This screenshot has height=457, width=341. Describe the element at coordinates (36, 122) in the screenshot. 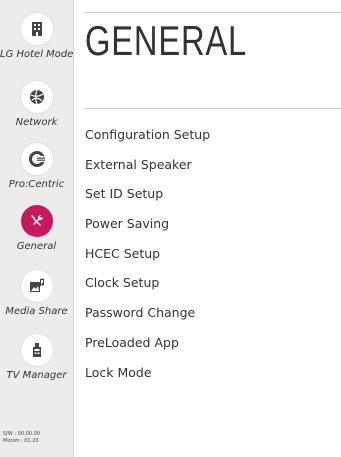

I see `sidebar-item-label: Network` at that location.